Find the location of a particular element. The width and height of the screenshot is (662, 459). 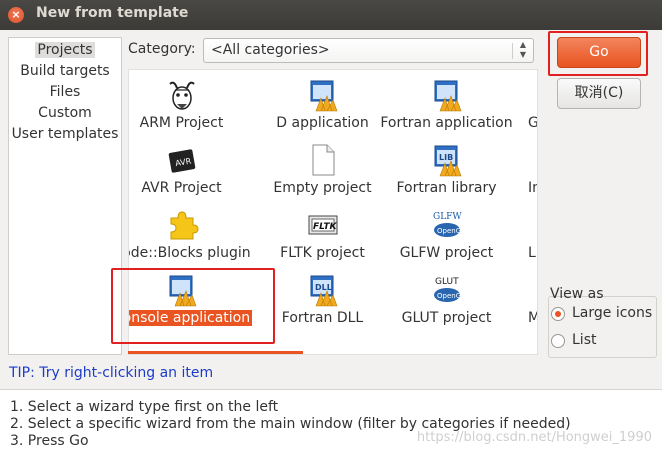

template-fortran-library: LIB Fortran library is located at coordinates (446, 169).